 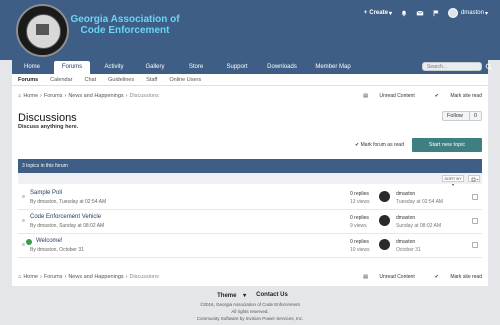 What do you see at coordinates (151, 80) in the screenshot?
I see `subnav-staff: Staff` at bounding box center [151, 80].